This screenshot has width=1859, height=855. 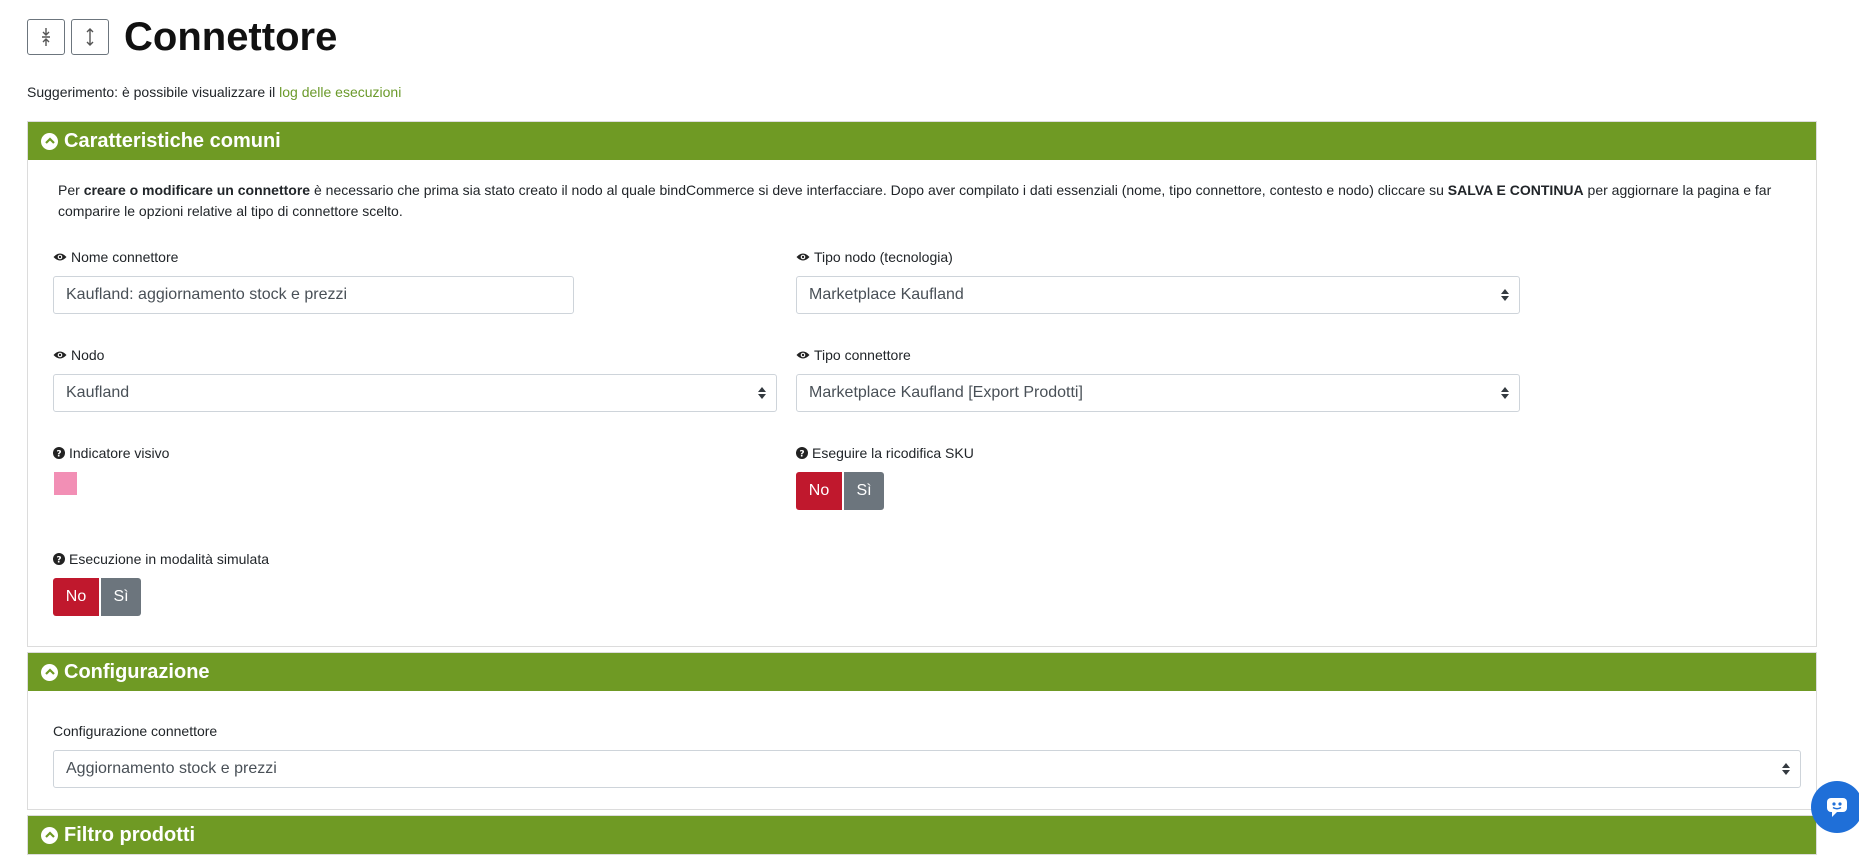 I want to click on connector-name-value: Kaufland: aggiornamento stock e prezzi, so click(x=207, y=294).